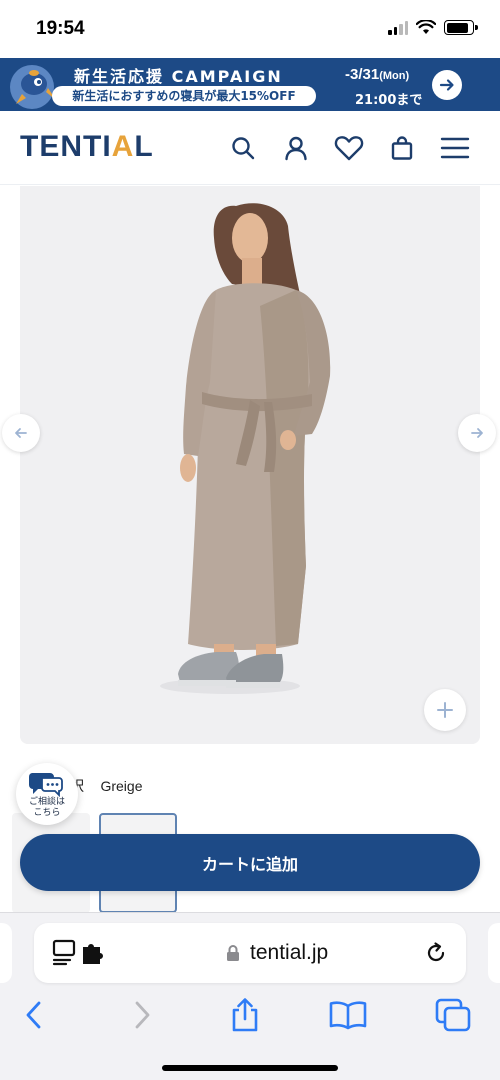 Image resolution: width=500 pixels, height=1080 pixels. What do you see at coordinates (436, 953) in the screenshot?
I see `reload-icon` at bounding box center [436, 953].